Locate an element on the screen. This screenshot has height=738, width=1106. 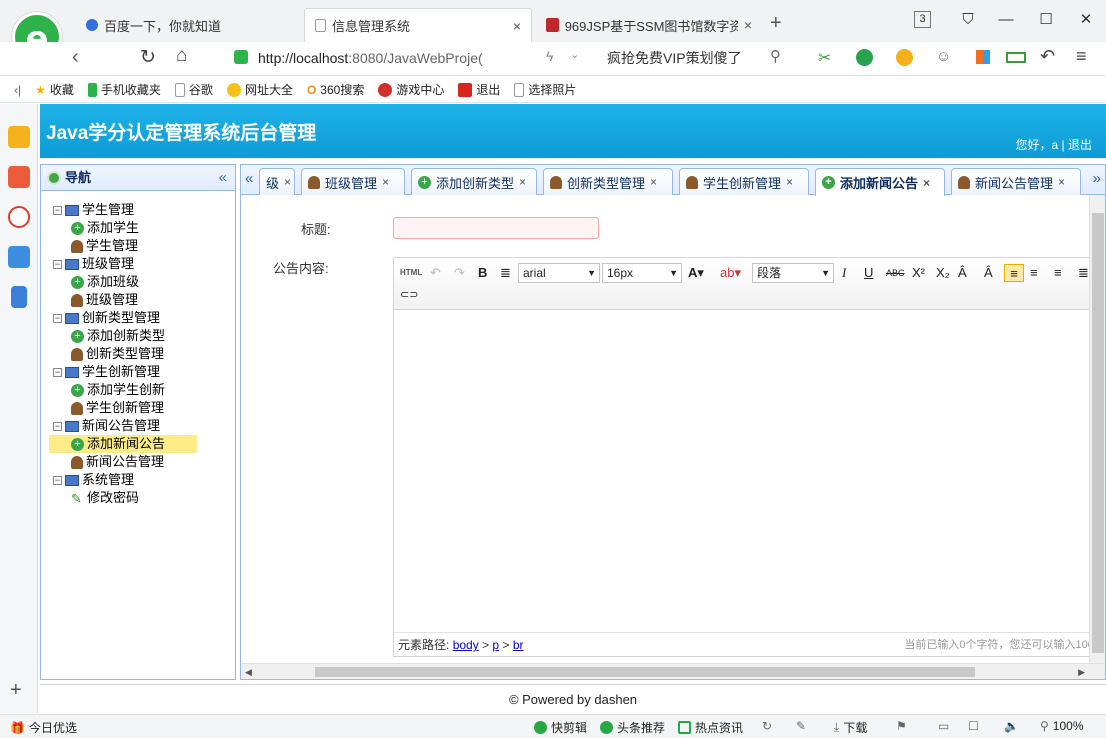
redo-icon: ↷ is located at coordinates (459, 273).